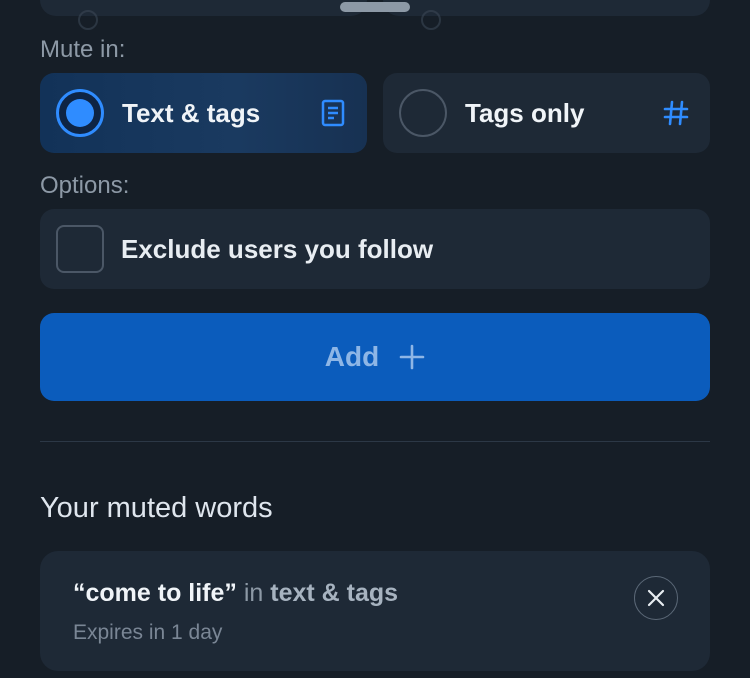  Describe the element at coordinates (676, 113) in the screenshot. I see `hash-icon` at that location.